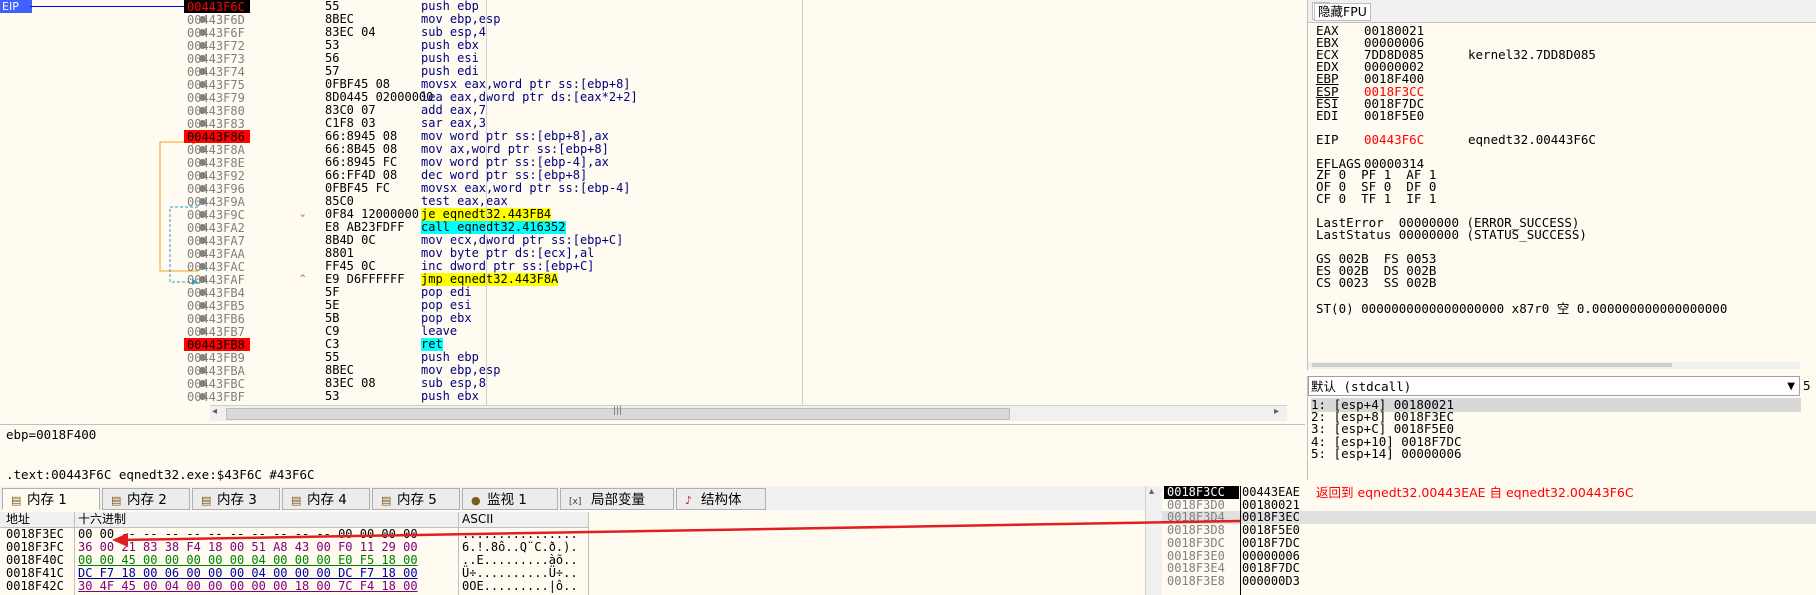 This screenshot has height=595, width=1816. Describe the element at coordinates (236, 499) in the screenshot. I see `tab-dump-3: ▤ 内存 3` at that location.